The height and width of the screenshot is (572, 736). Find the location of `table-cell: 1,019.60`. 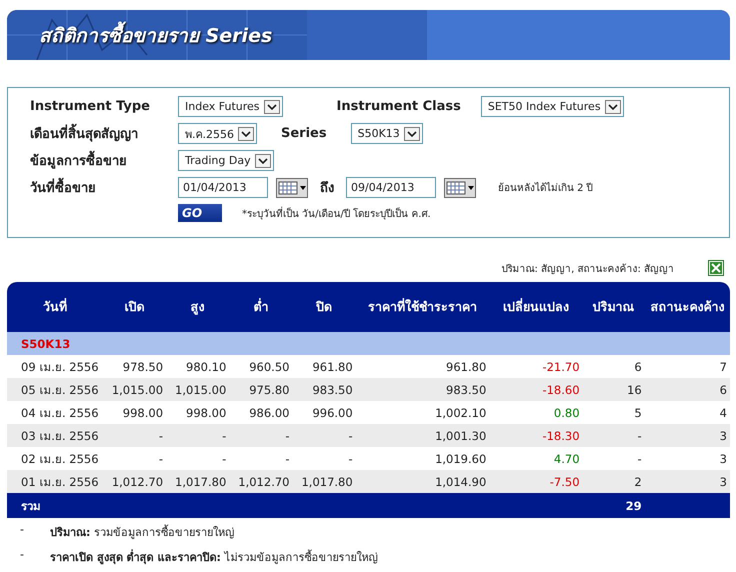

table-cell: 1,019.60 is located at coordinates (423, 458).